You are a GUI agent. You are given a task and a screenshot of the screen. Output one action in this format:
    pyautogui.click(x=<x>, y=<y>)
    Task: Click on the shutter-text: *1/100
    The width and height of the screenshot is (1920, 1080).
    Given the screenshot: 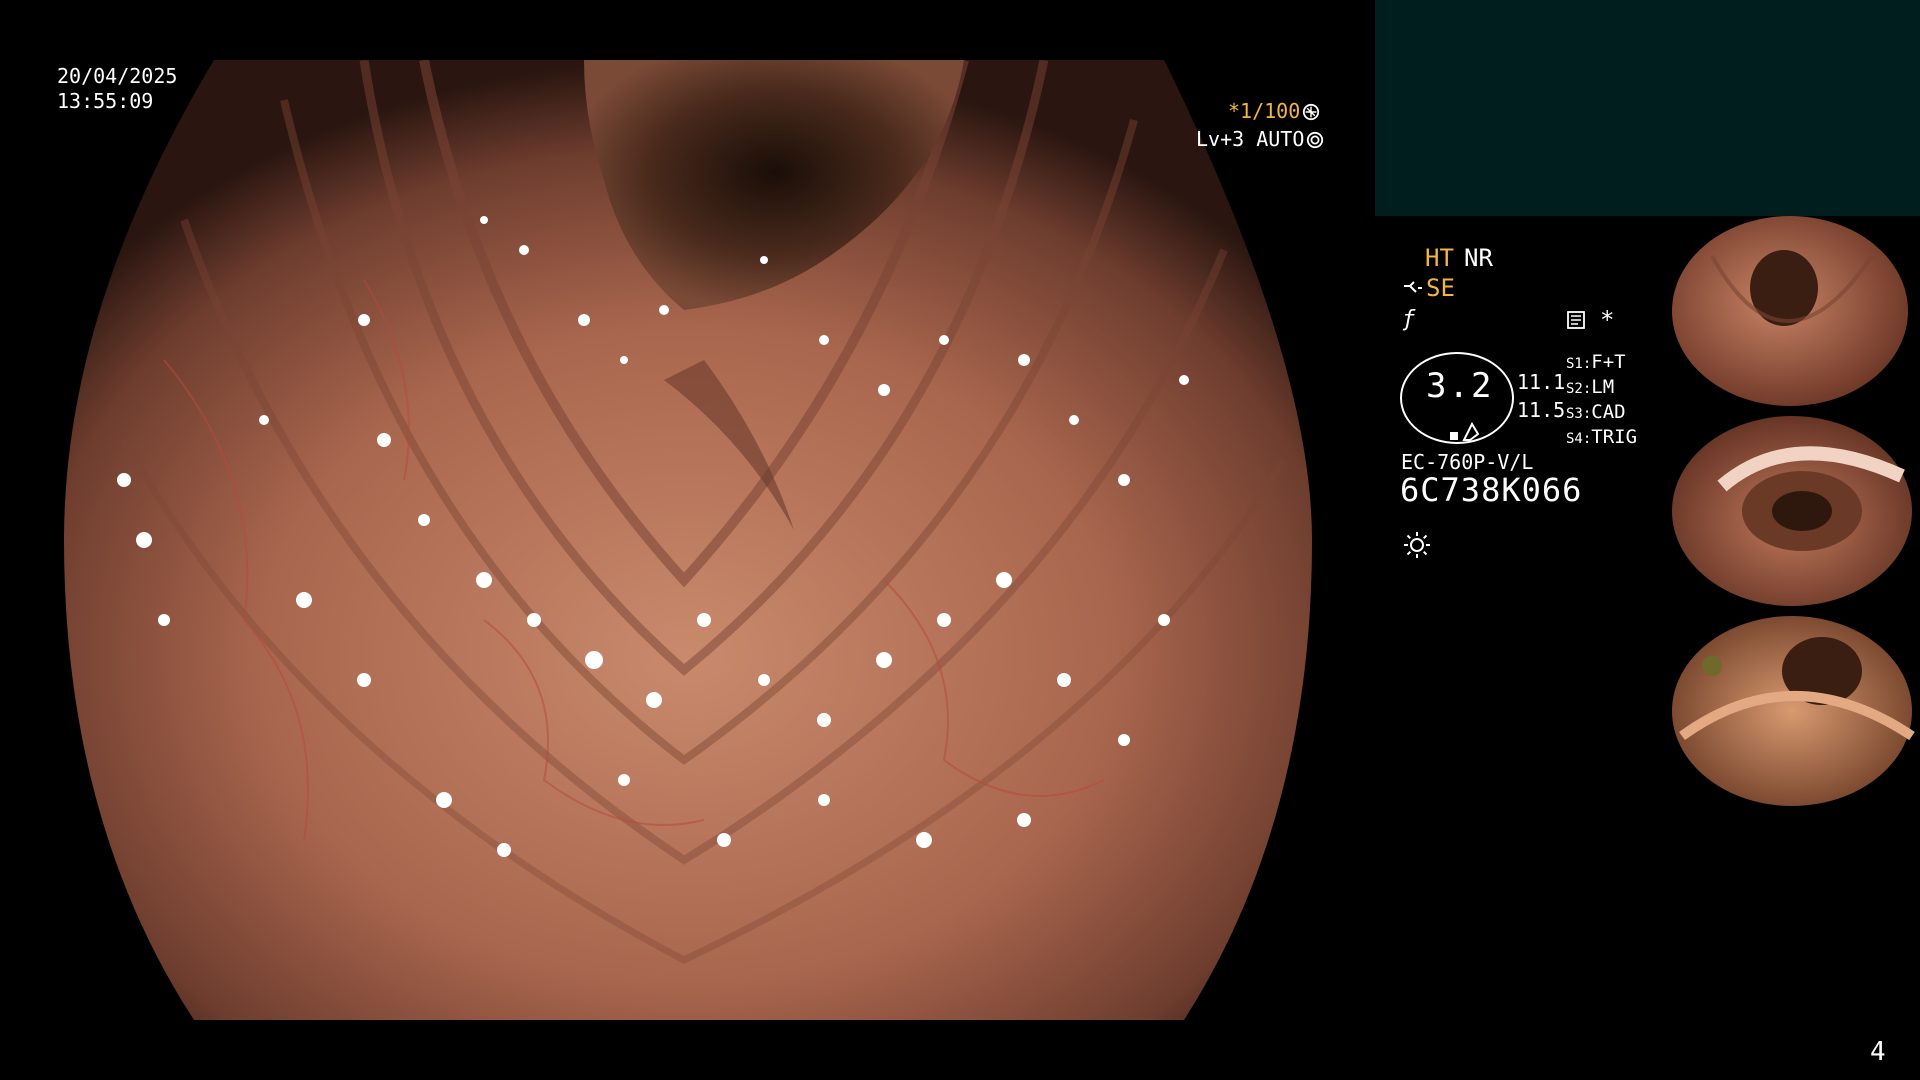 What is the action you would take?
    pyautogui.click(x=1264, y=111)
    